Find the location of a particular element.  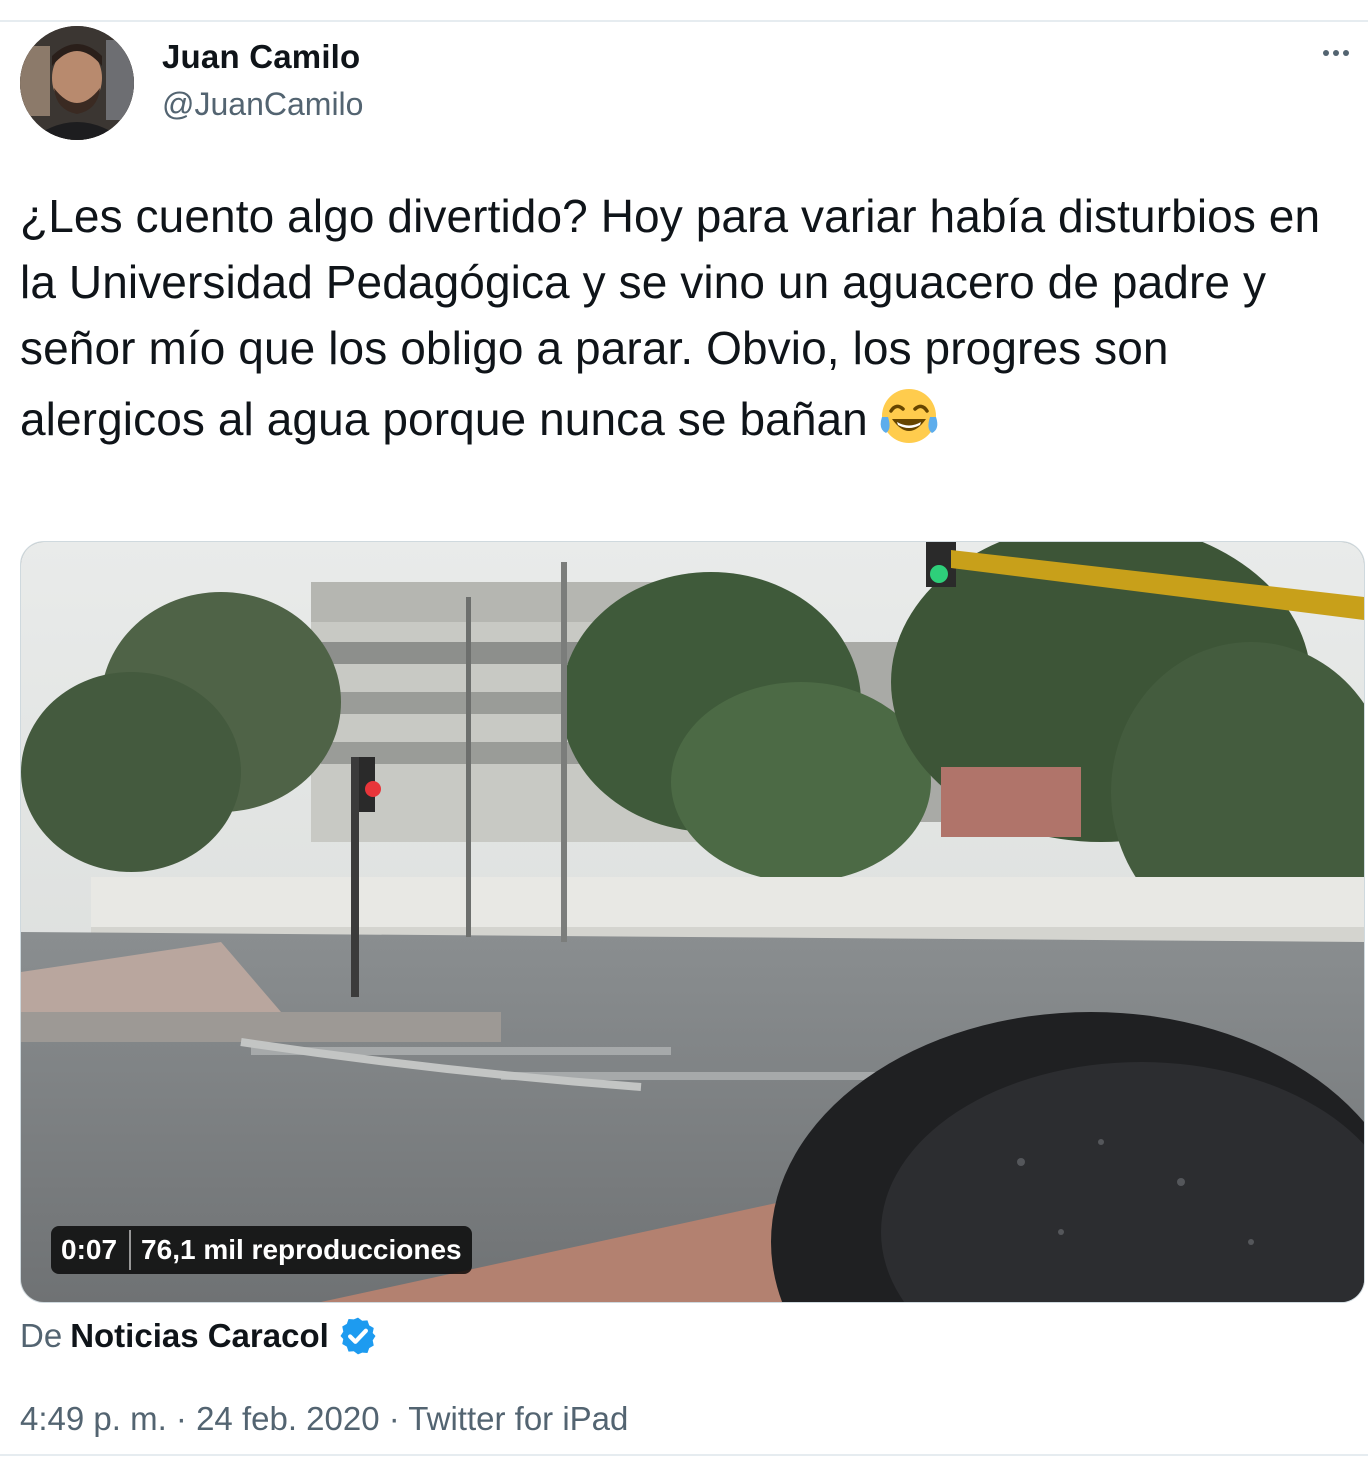

author-handle: @JuanCamilo is located at coordinates (262, 104).